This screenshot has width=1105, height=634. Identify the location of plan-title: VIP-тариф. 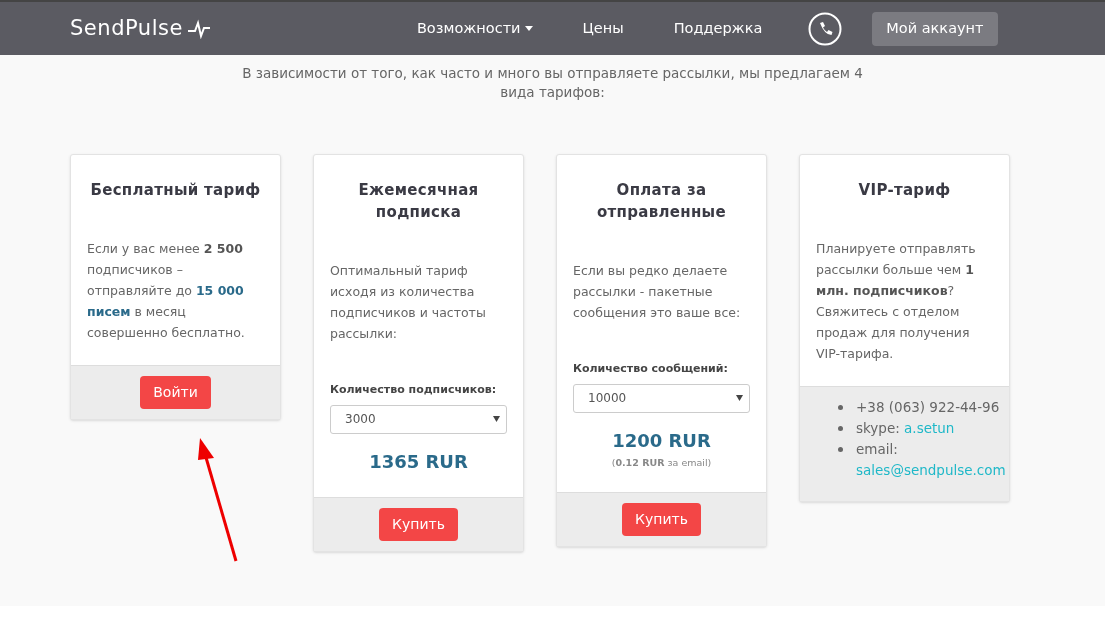
(904, 190).